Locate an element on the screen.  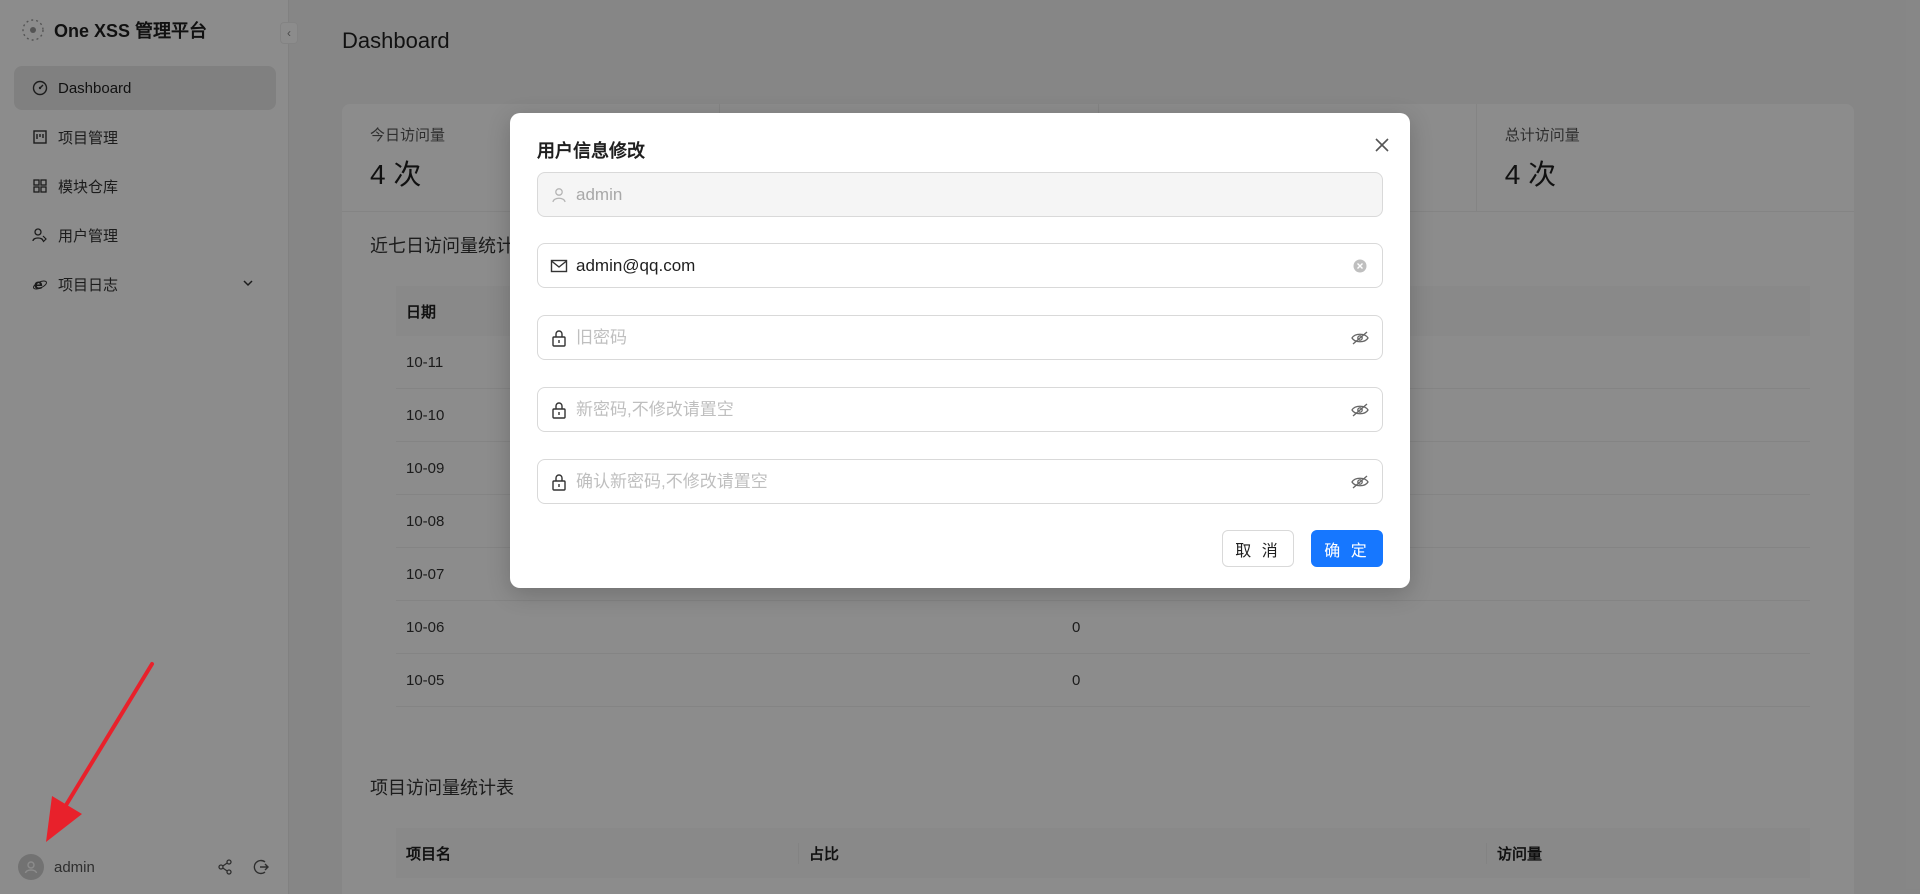
cancel-button: 取 消 is located at coordinates (1258, 548).